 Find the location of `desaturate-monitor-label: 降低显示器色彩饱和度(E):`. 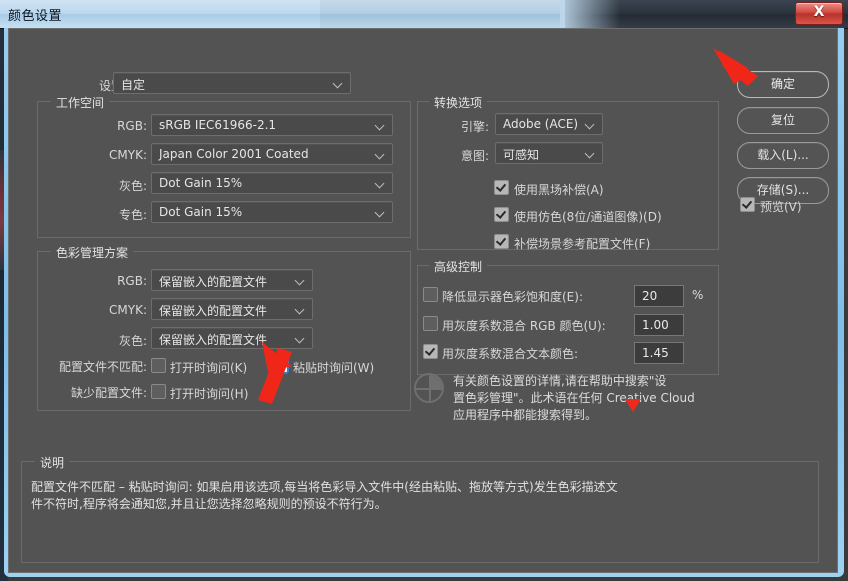

desaturate-monitor-label: 降低显示器色彩饱和度(E): is located at coordinates (512, 297).